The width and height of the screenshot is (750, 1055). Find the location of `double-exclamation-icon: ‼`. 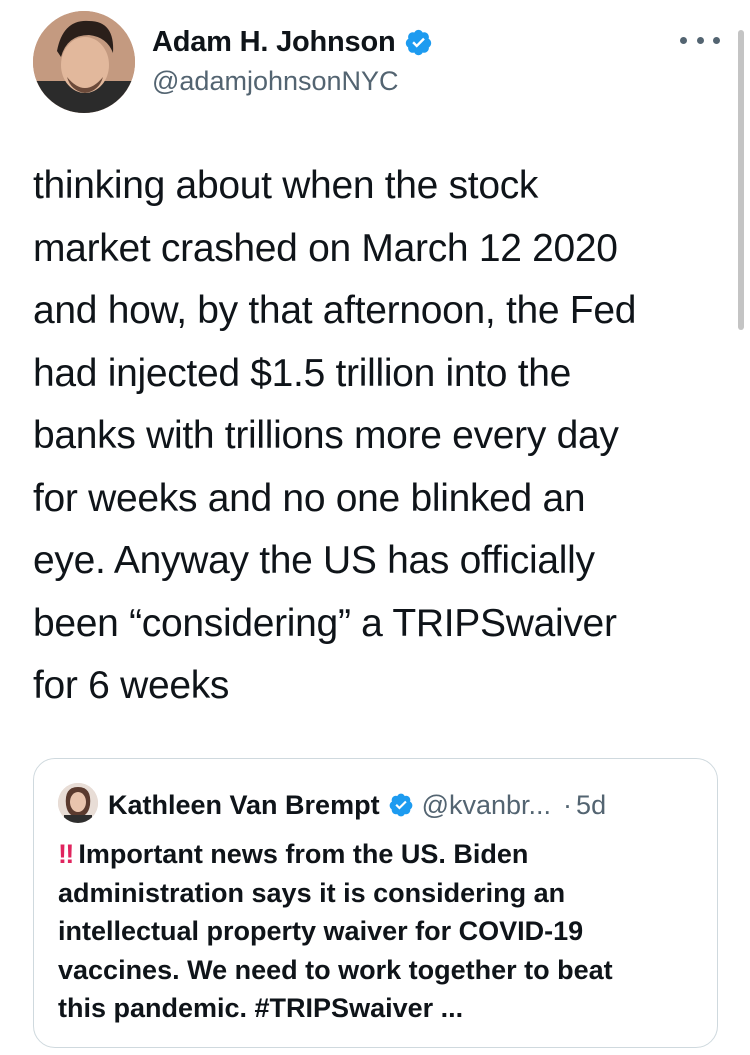

double-exclamation-icon: ‼ is located at coordinates (66, 854).